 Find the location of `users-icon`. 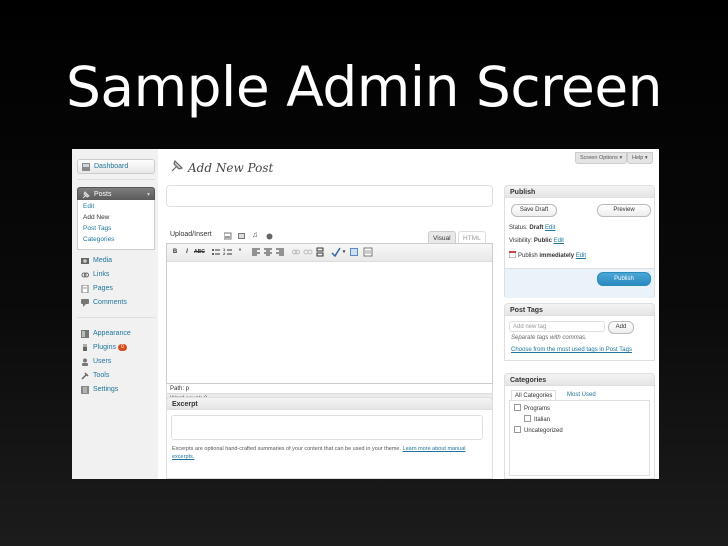

users-icon is located at coordinates (85, 362).